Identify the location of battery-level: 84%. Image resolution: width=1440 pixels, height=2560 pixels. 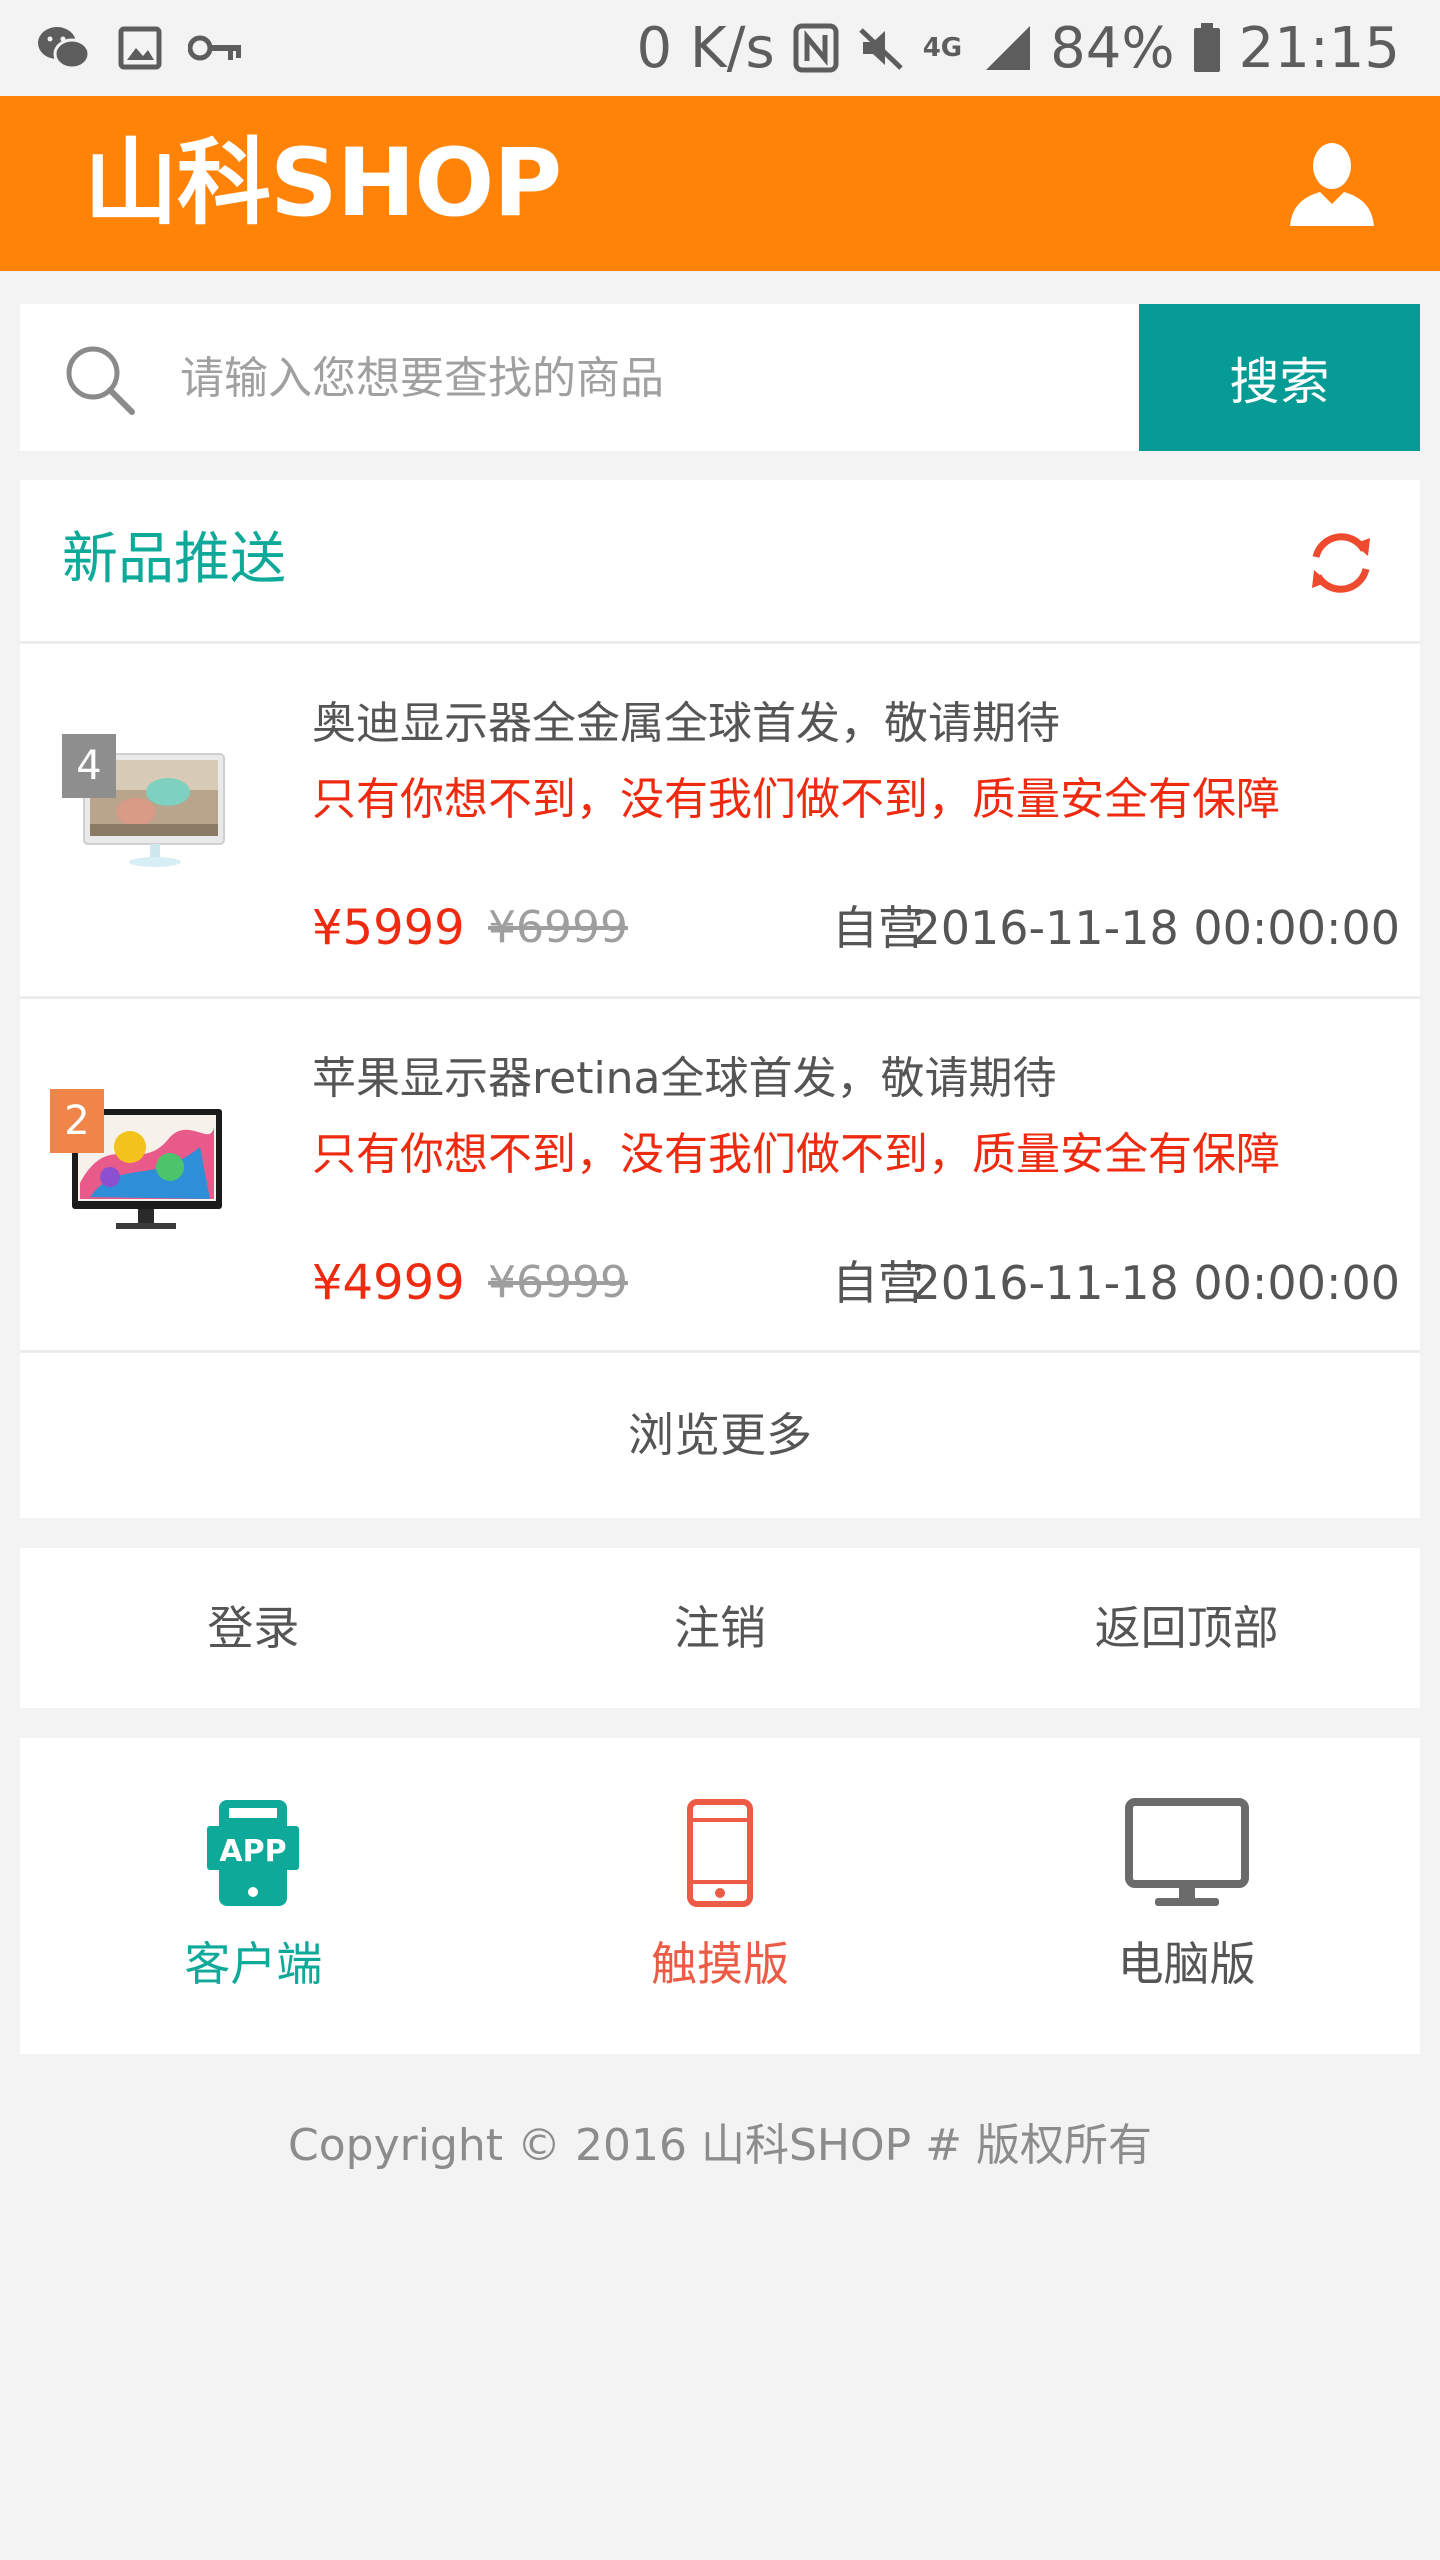
(1112, 48).